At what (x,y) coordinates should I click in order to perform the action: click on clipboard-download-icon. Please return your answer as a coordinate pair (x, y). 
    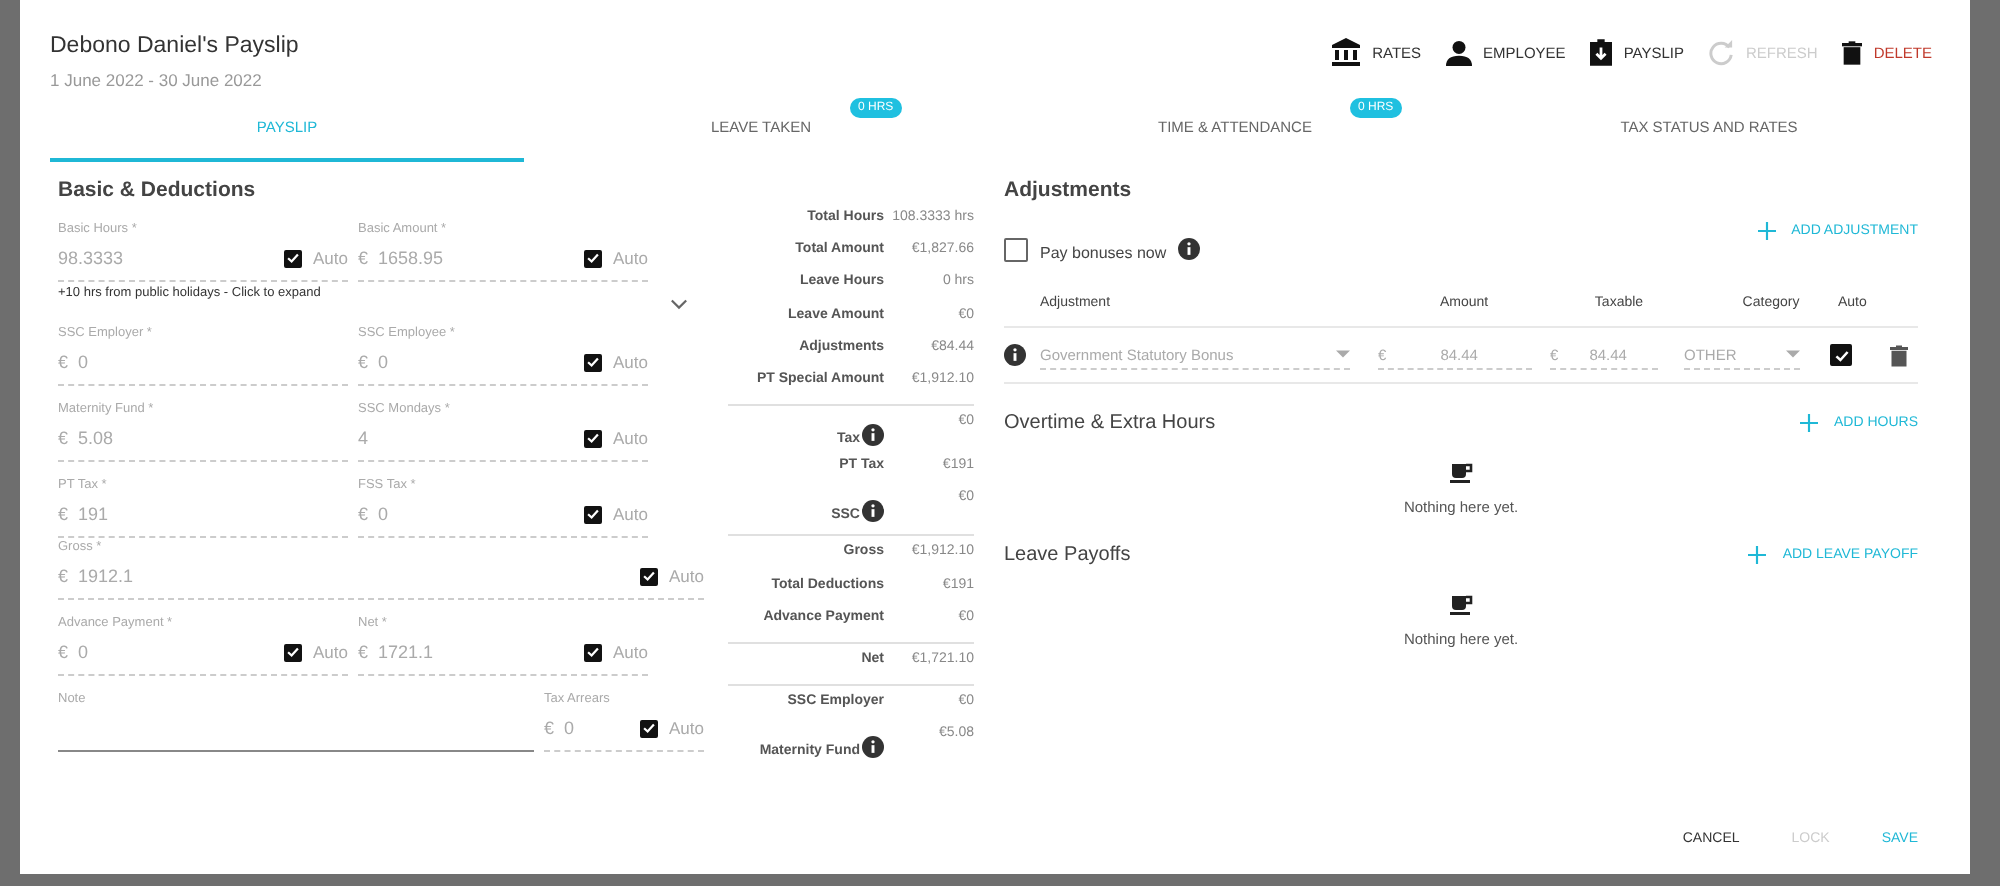
    Looking at the image, I should click on (1600, 52).